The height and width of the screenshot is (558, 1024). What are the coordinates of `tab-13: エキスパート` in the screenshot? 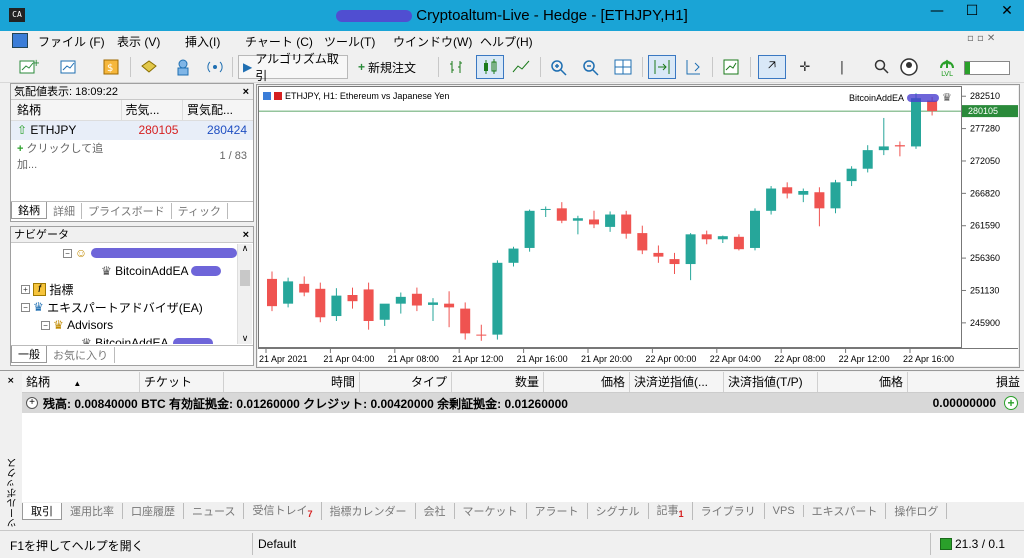 It's located at (845, 511).